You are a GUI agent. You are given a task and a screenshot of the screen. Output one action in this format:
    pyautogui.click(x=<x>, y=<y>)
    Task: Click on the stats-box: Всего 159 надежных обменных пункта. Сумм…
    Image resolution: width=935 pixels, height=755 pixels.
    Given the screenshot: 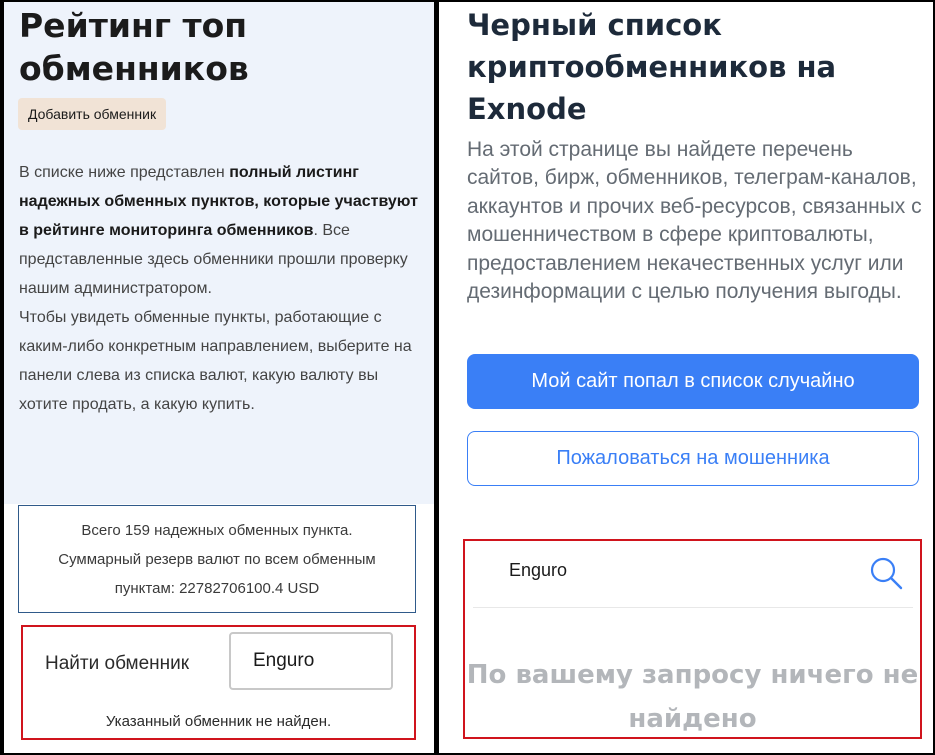 What is the action you would take?
    pyautogui.click(x=217, y=559)
    